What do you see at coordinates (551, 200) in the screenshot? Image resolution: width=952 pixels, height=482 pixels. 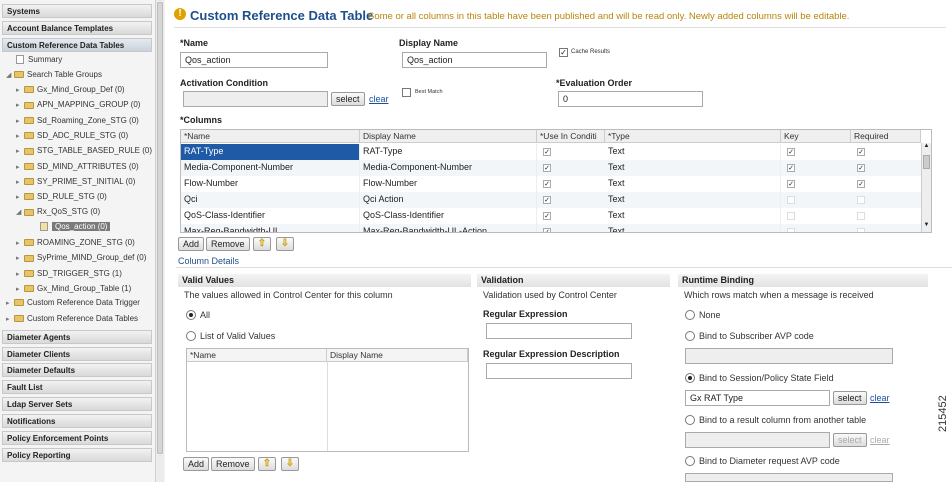 I see `table-row: Qci Qci Action ✓ Text` at bounding box center [551, 200].